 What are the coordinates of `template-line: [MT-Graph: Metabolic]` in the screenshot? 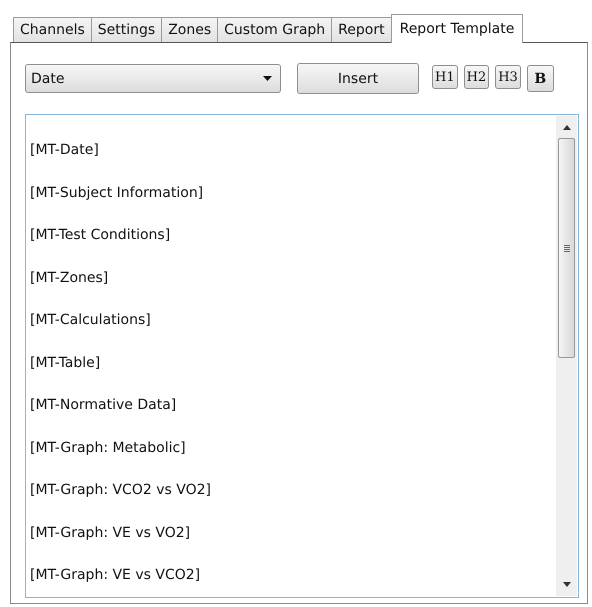 It's located at (108, 448).